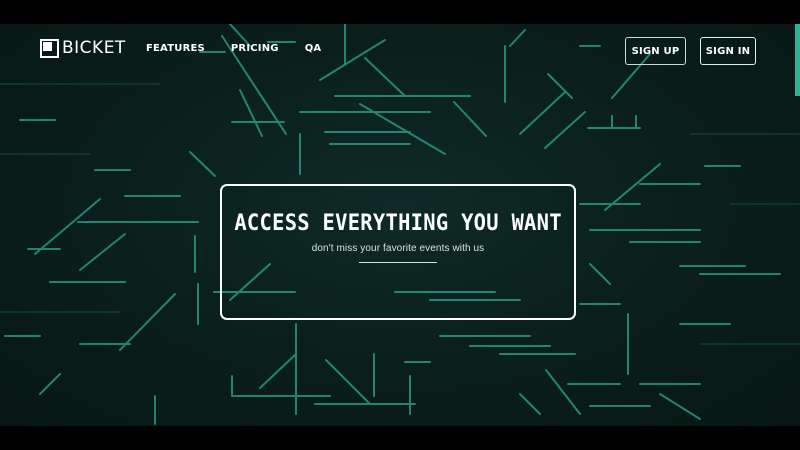 This screenshot has height=450, width=800. Describe the element at coordinates (94, 48) in the screenshot. I see `brand-name: BICKET` at that location.